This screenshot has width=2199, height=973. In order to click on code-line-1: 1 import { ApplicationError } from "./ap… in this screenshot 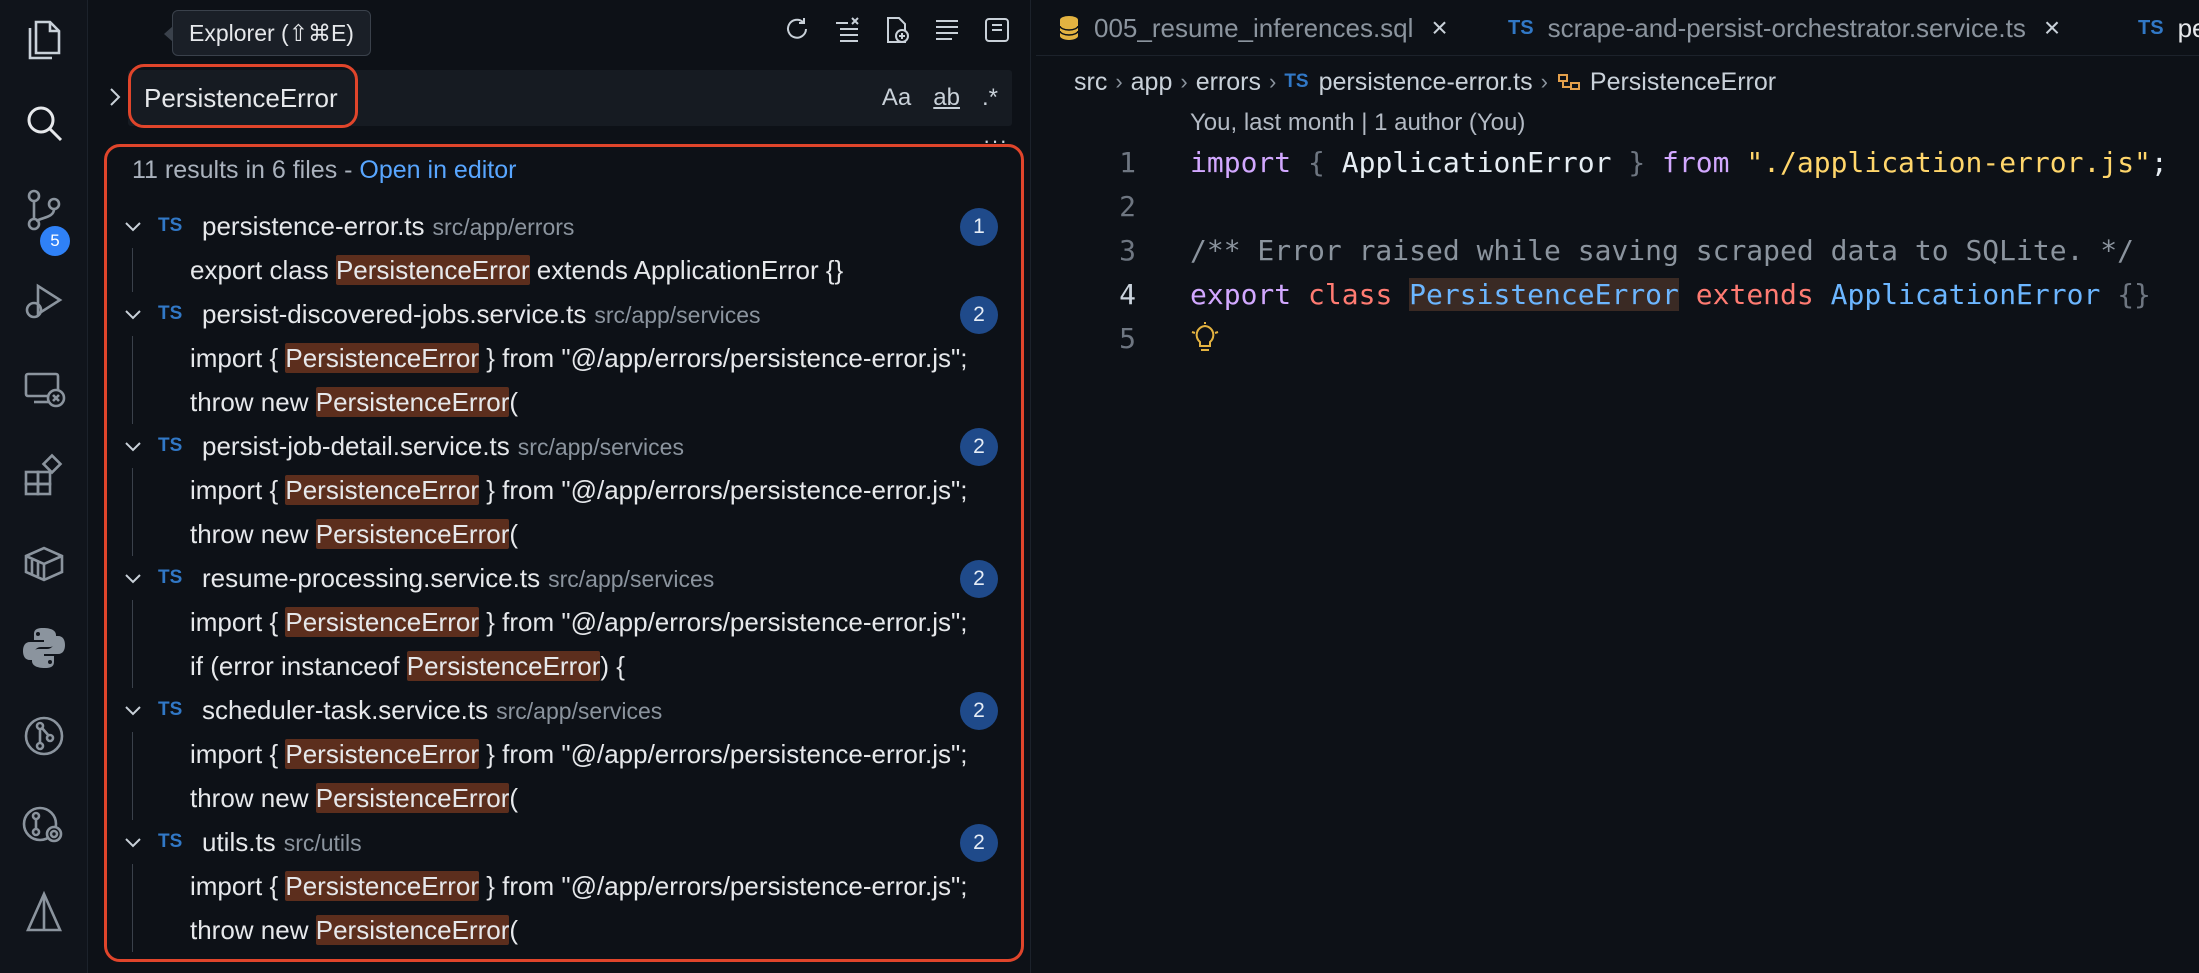, I will do `click(1617, 163)`.